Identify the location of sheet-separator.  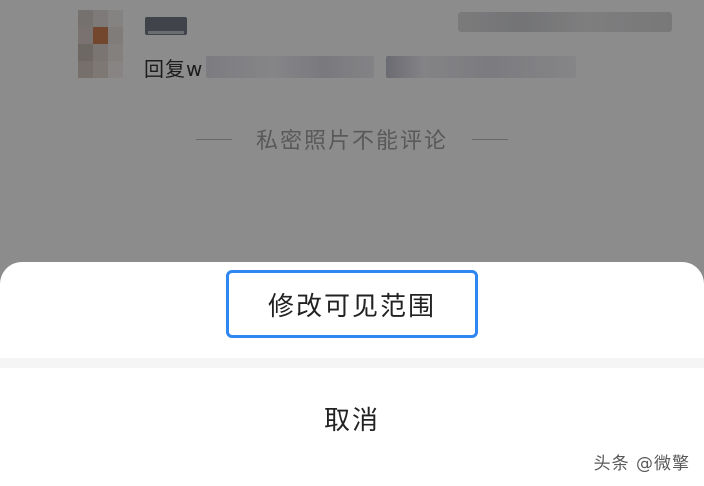
(352, 363).